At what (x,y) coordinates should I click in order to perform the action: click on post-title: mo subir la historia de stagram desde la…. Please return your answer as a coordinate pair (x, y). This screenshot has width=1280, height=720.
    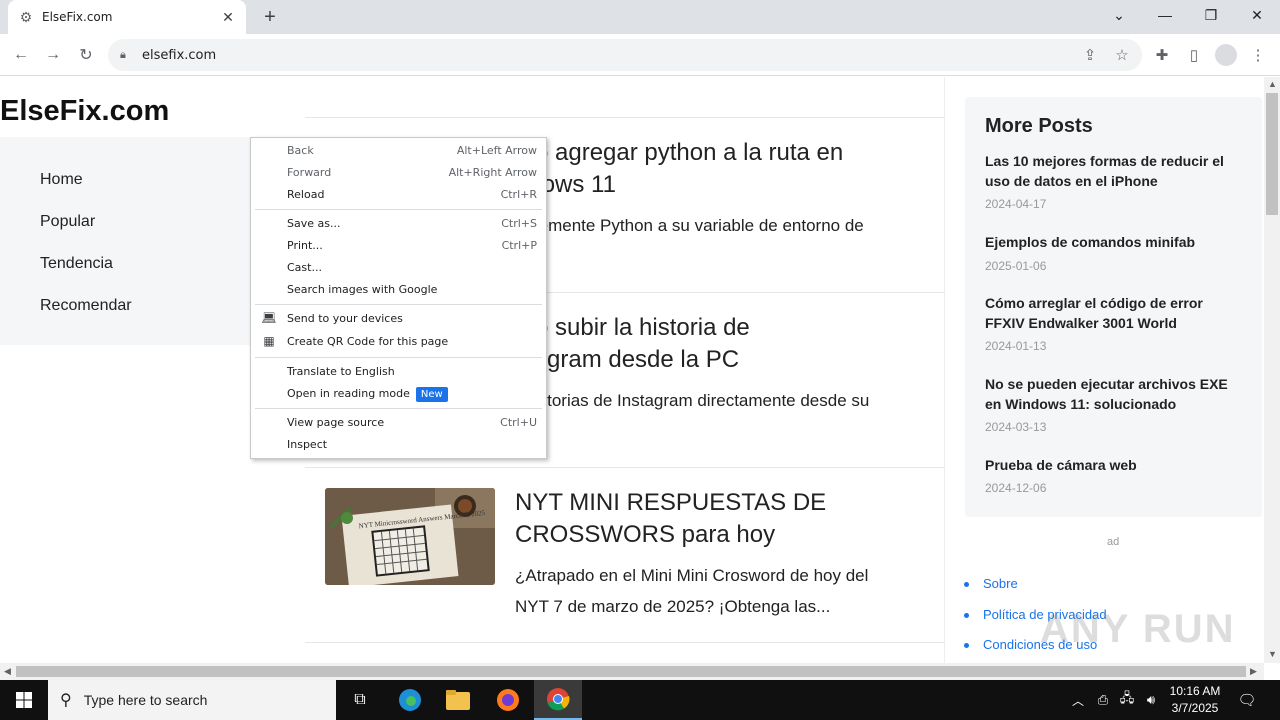
    Looking at the image, I should click on (725, 344).